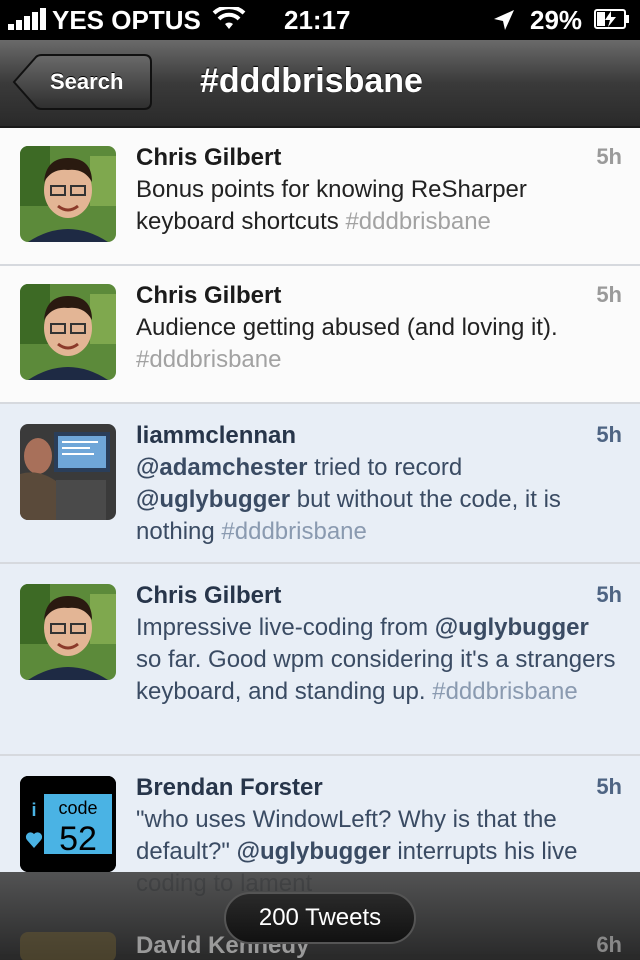 The height and width of the screenshot is (960, 640). I want to click on logo-number: 52, so click(78, 839).